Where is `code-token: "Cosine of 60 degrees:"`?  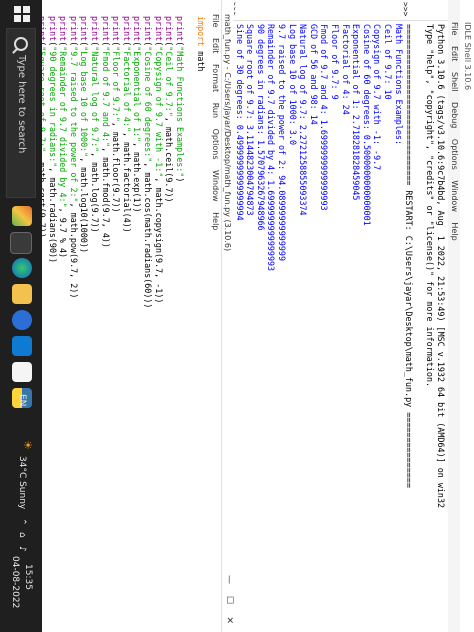
code-token: "Cosine of 60 degrees:" is located at coordinates (148, 104).